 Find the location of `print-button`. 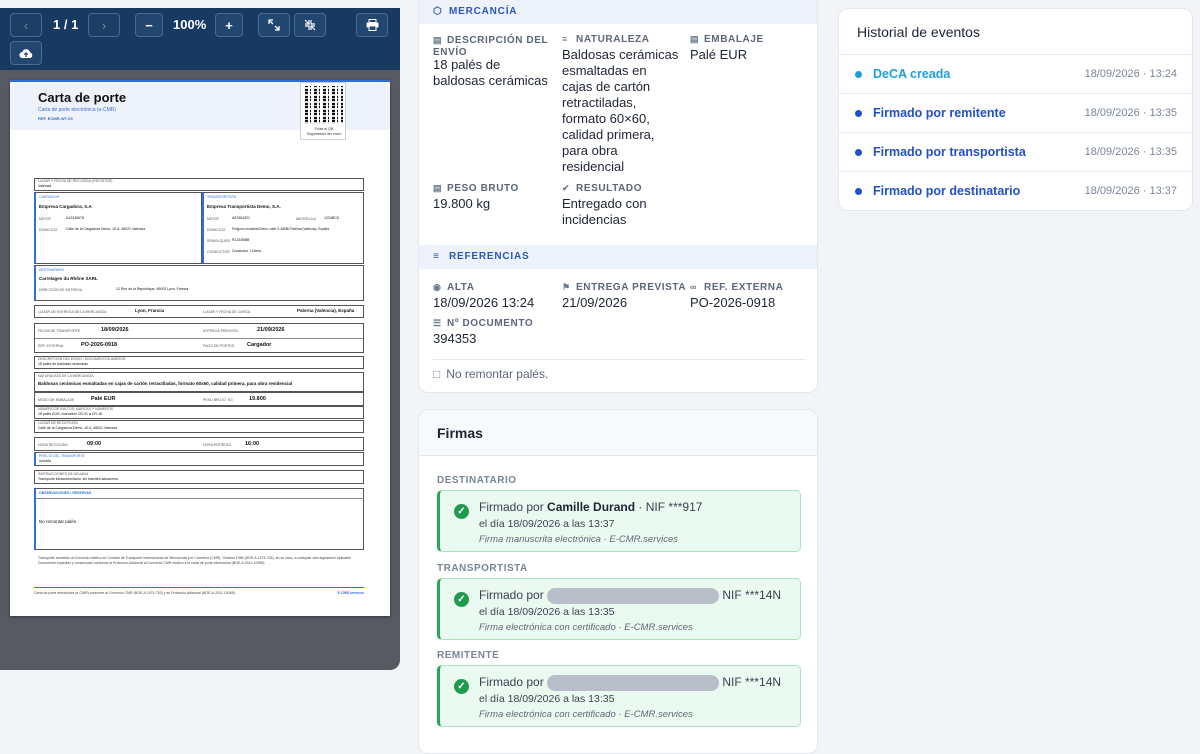

print-button is located at coordinates (372, 25).